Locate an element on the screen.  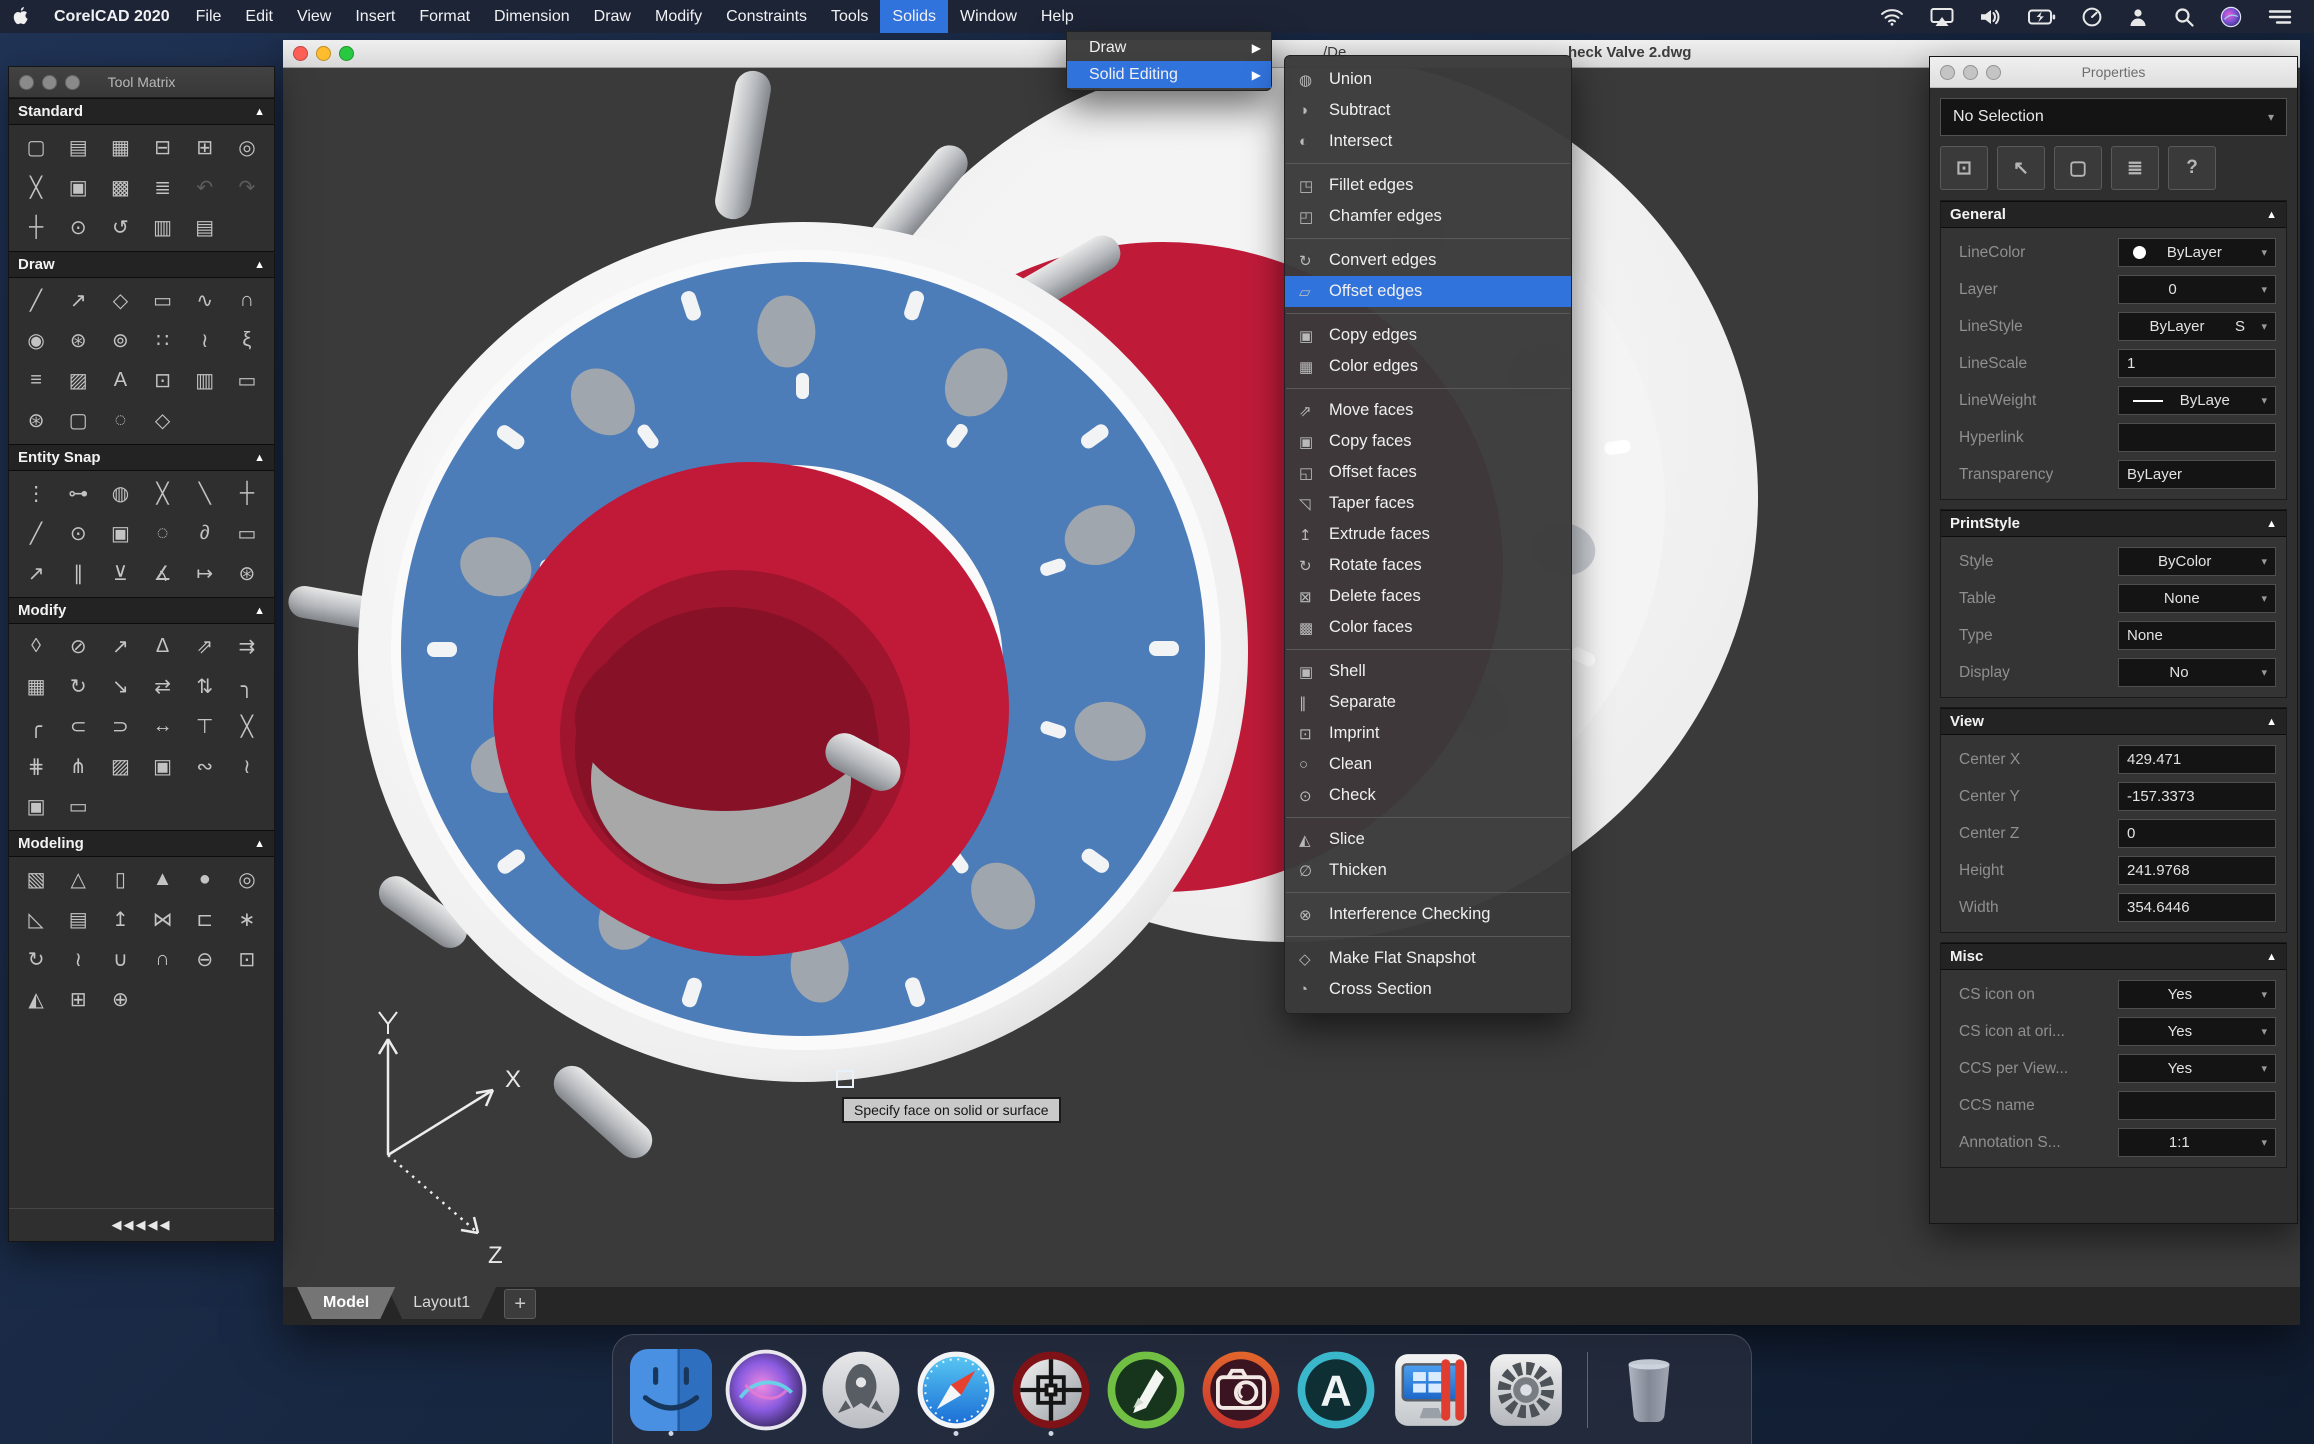
Modify: Modify is located at coordinates (678, 16).